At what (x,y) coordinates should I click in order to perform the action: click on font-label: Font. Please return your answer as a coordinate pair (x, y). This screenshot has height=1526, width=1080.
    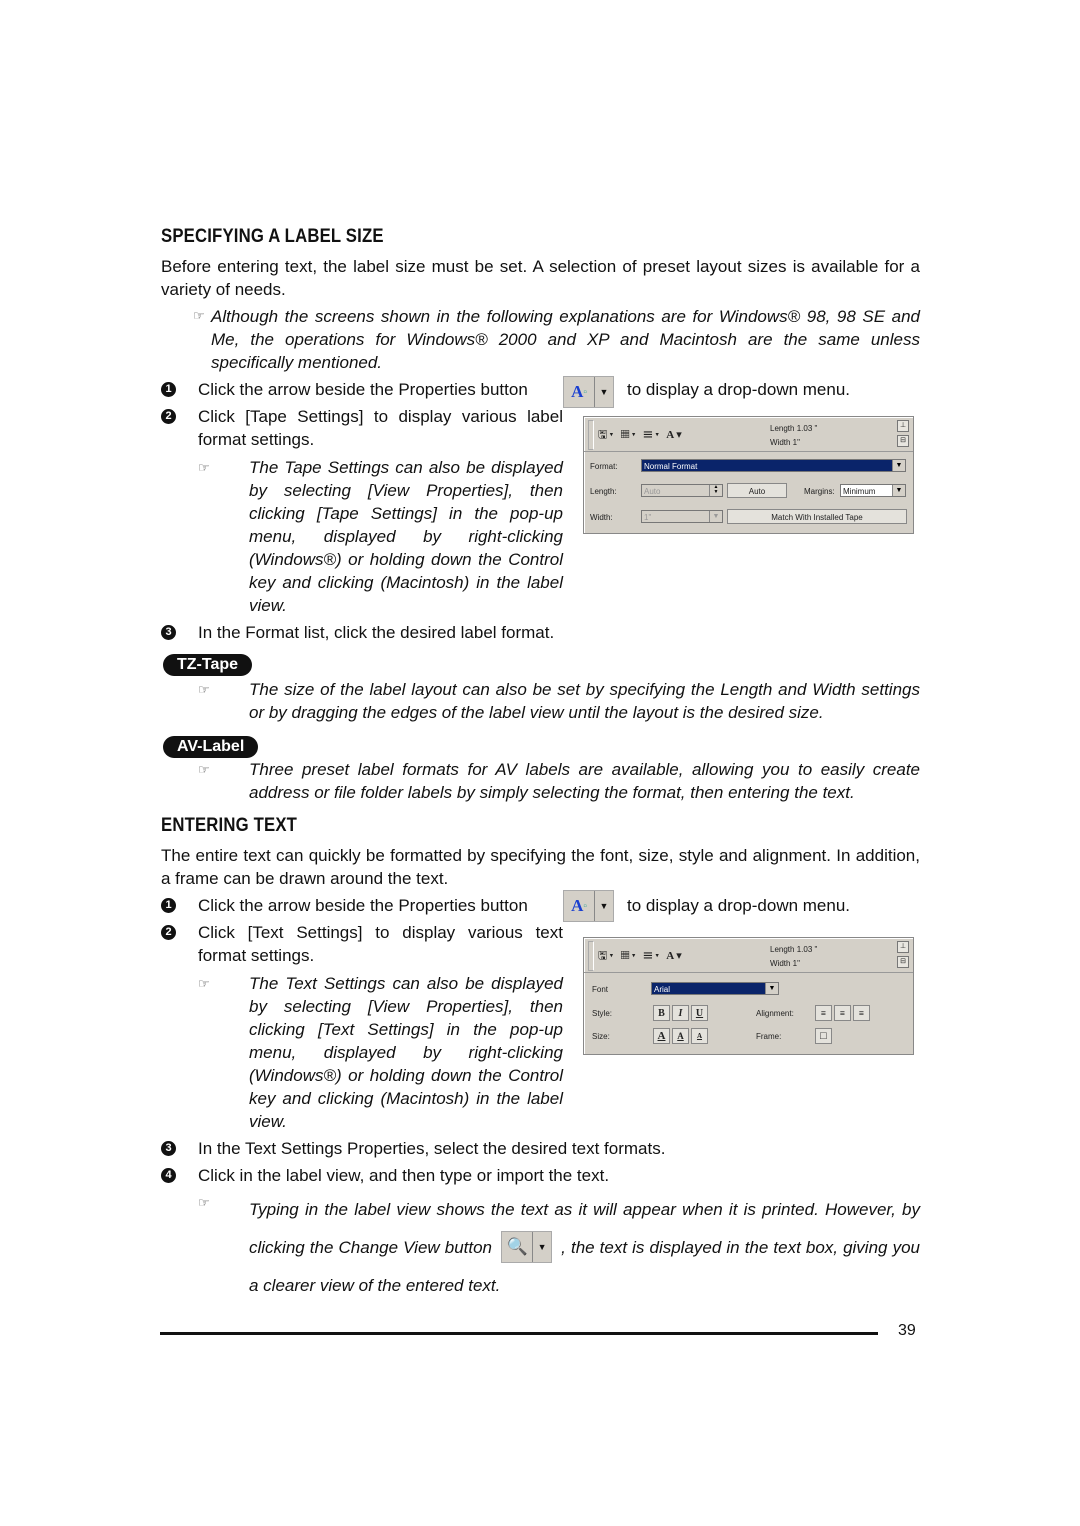
    Looking at the image, I should click on (600, 989).